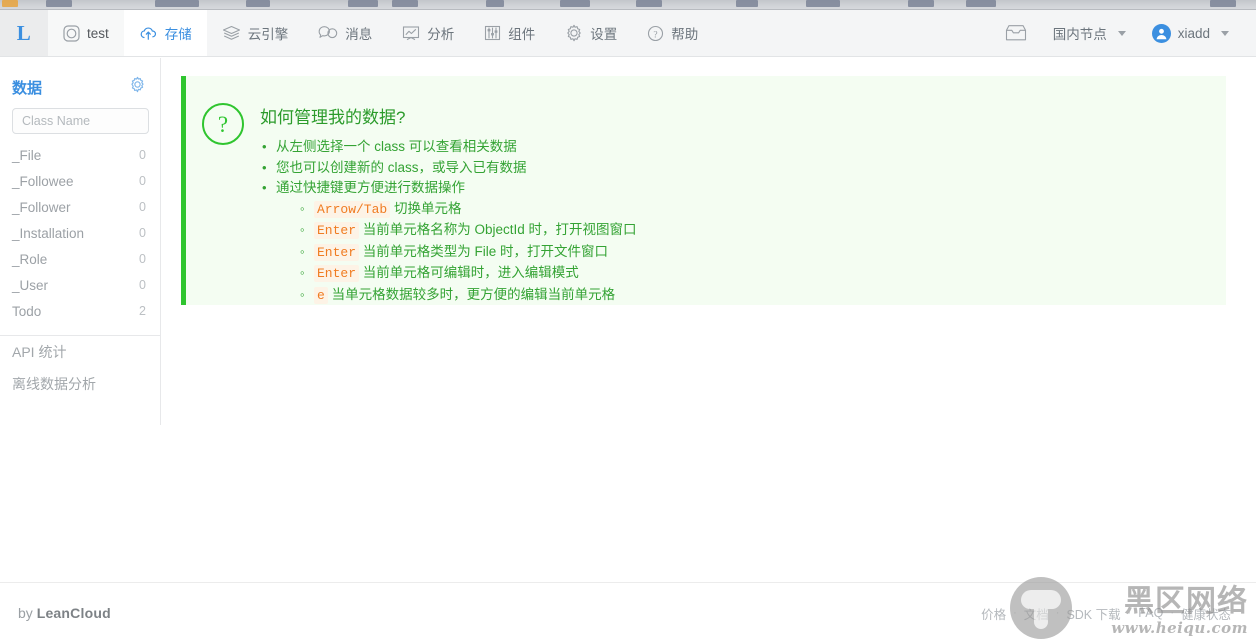  I want to click on nav-item-inbox, so click(1016, 33).